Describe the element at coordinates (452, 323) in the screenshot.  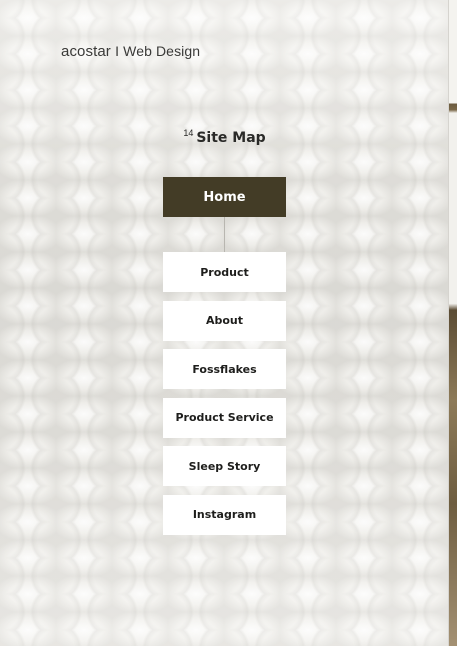
I see `next-slide-preview` at that location.